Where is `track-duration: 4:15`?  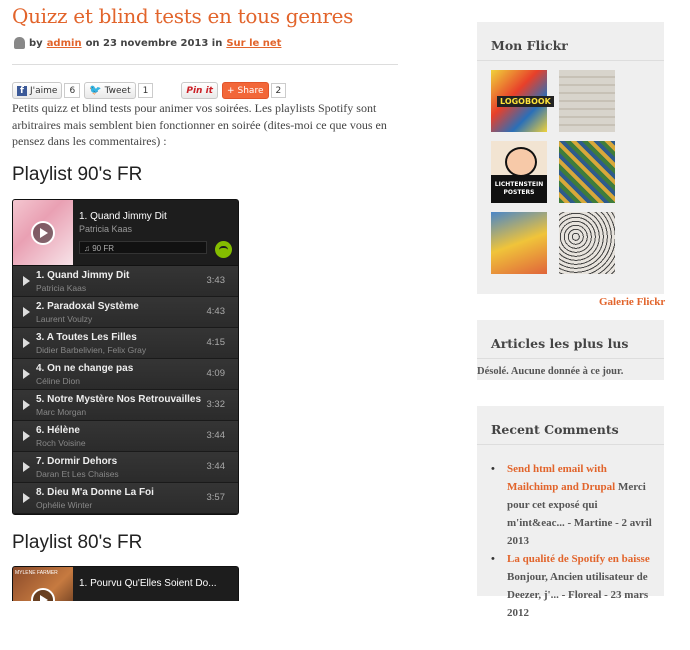
track-duration: 4:15 is located at coordinates (216, 342).